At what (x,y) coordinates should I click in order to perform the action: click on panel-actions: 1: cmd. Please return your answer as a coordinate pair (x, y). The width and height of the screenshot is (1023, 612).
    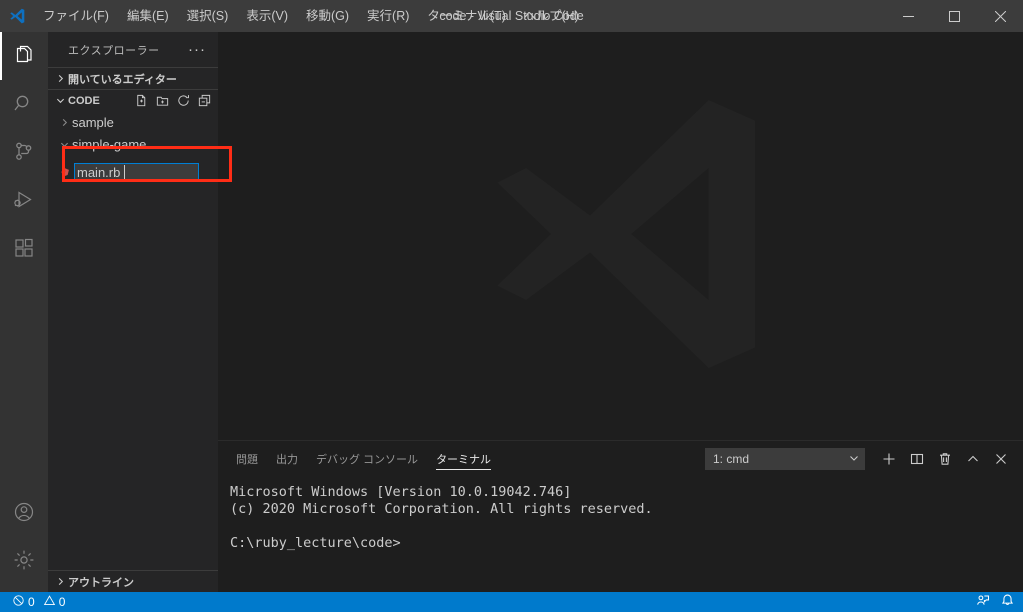
    Looking at the image, I should click on (860, 458).